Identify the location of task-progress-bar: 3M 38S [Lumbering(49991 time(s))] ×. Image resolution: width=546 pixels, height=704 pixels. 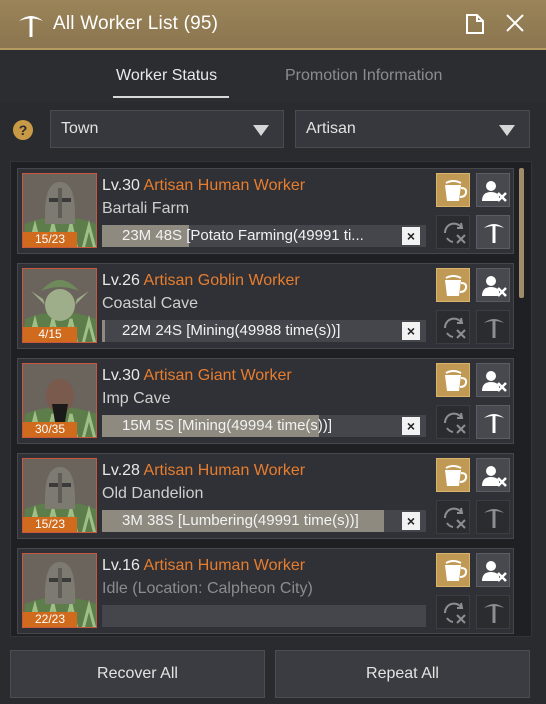
(264, 521).